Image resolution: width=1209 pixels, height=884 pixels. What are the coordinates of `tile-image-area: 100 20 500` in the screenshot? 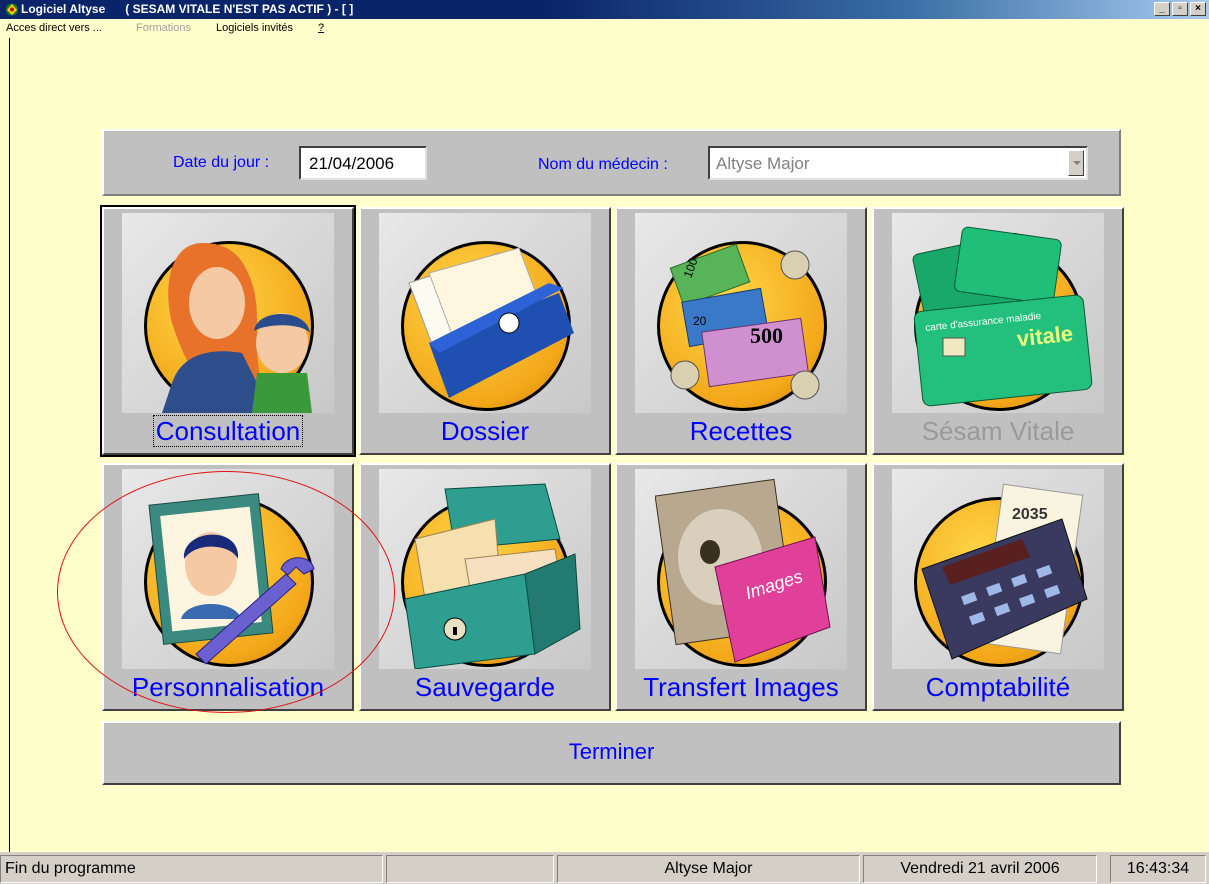 It's located at (741, 313).